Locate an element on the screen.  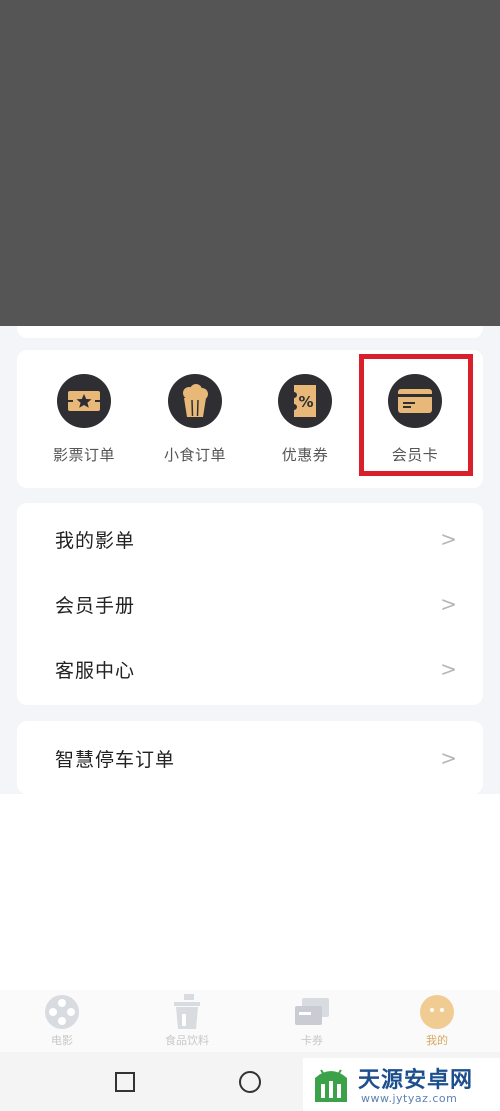
menu-item-customer-service: 客服中心 > is located at coordinates (250, 669).